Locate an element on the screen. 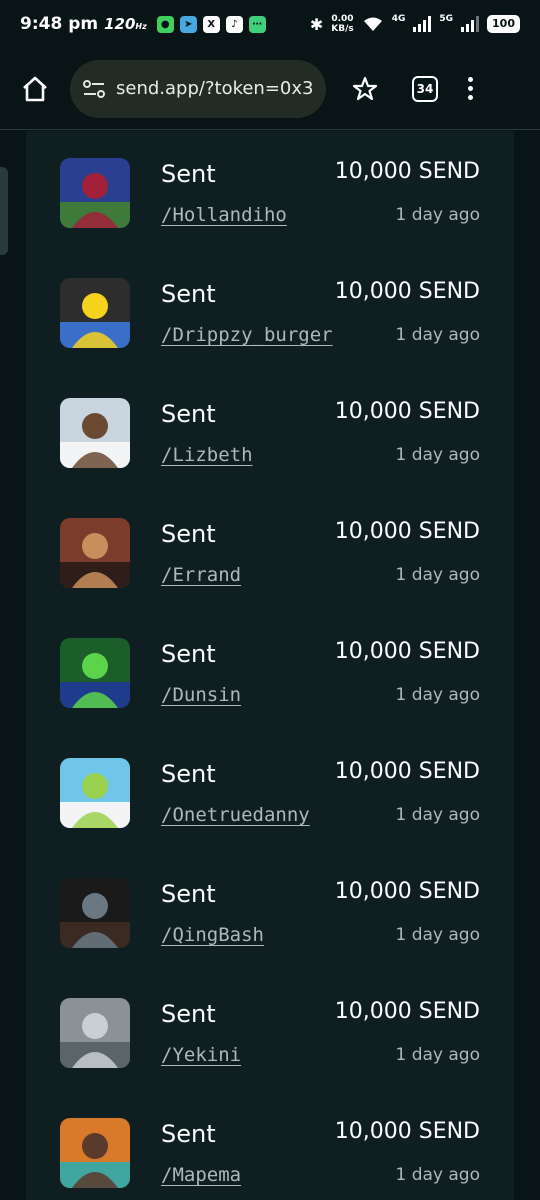 The width and height of the screenshot is (540, 1200). status-time: 9:48 pm is located at coordinates (59, 24).